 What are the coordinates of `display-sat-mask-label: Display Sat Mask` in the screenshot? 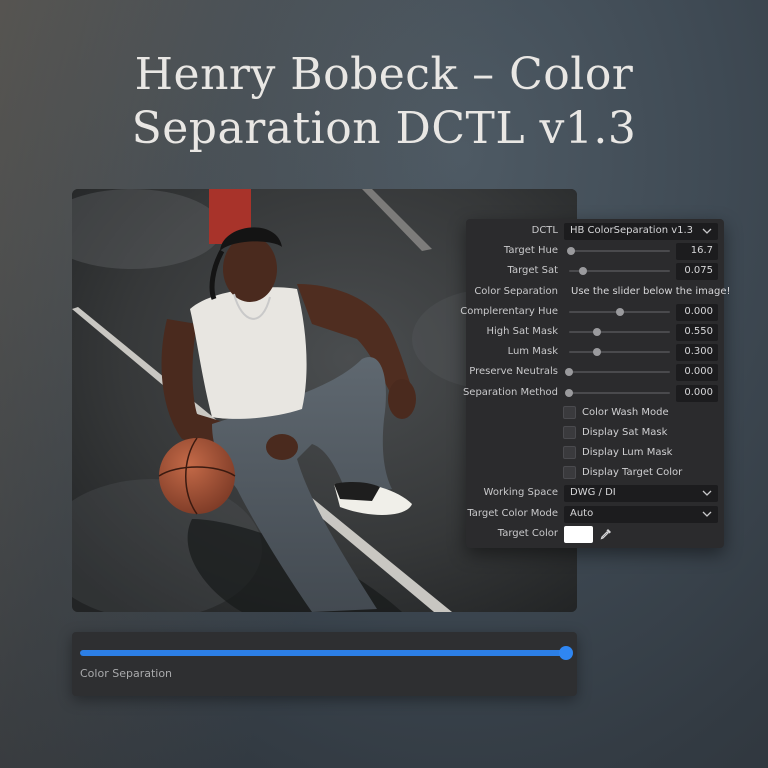 It's located at (625, 432).